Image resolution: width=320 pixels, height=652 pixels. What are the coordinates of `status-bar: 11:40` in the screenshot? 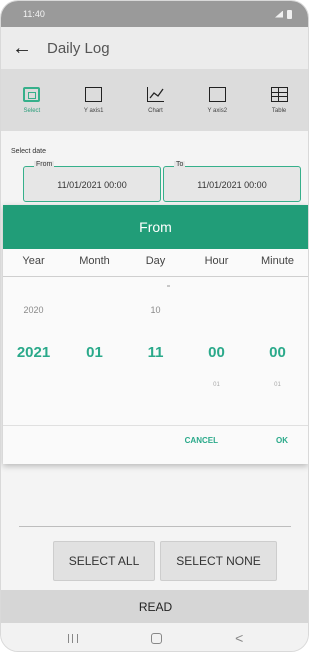 It's located at (154, 14).